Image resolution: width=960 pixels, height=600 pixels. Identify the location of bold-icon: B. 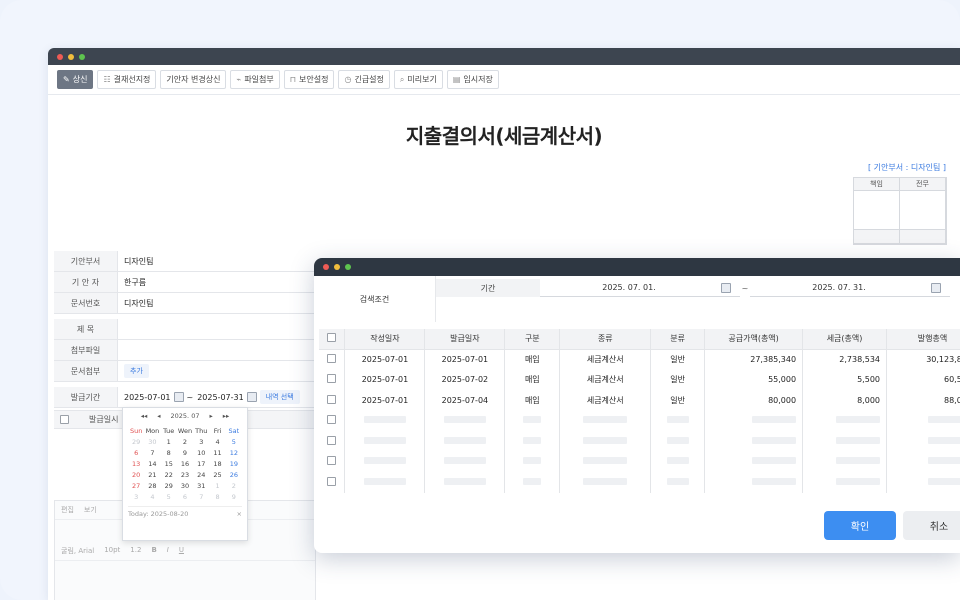
(153, 551).